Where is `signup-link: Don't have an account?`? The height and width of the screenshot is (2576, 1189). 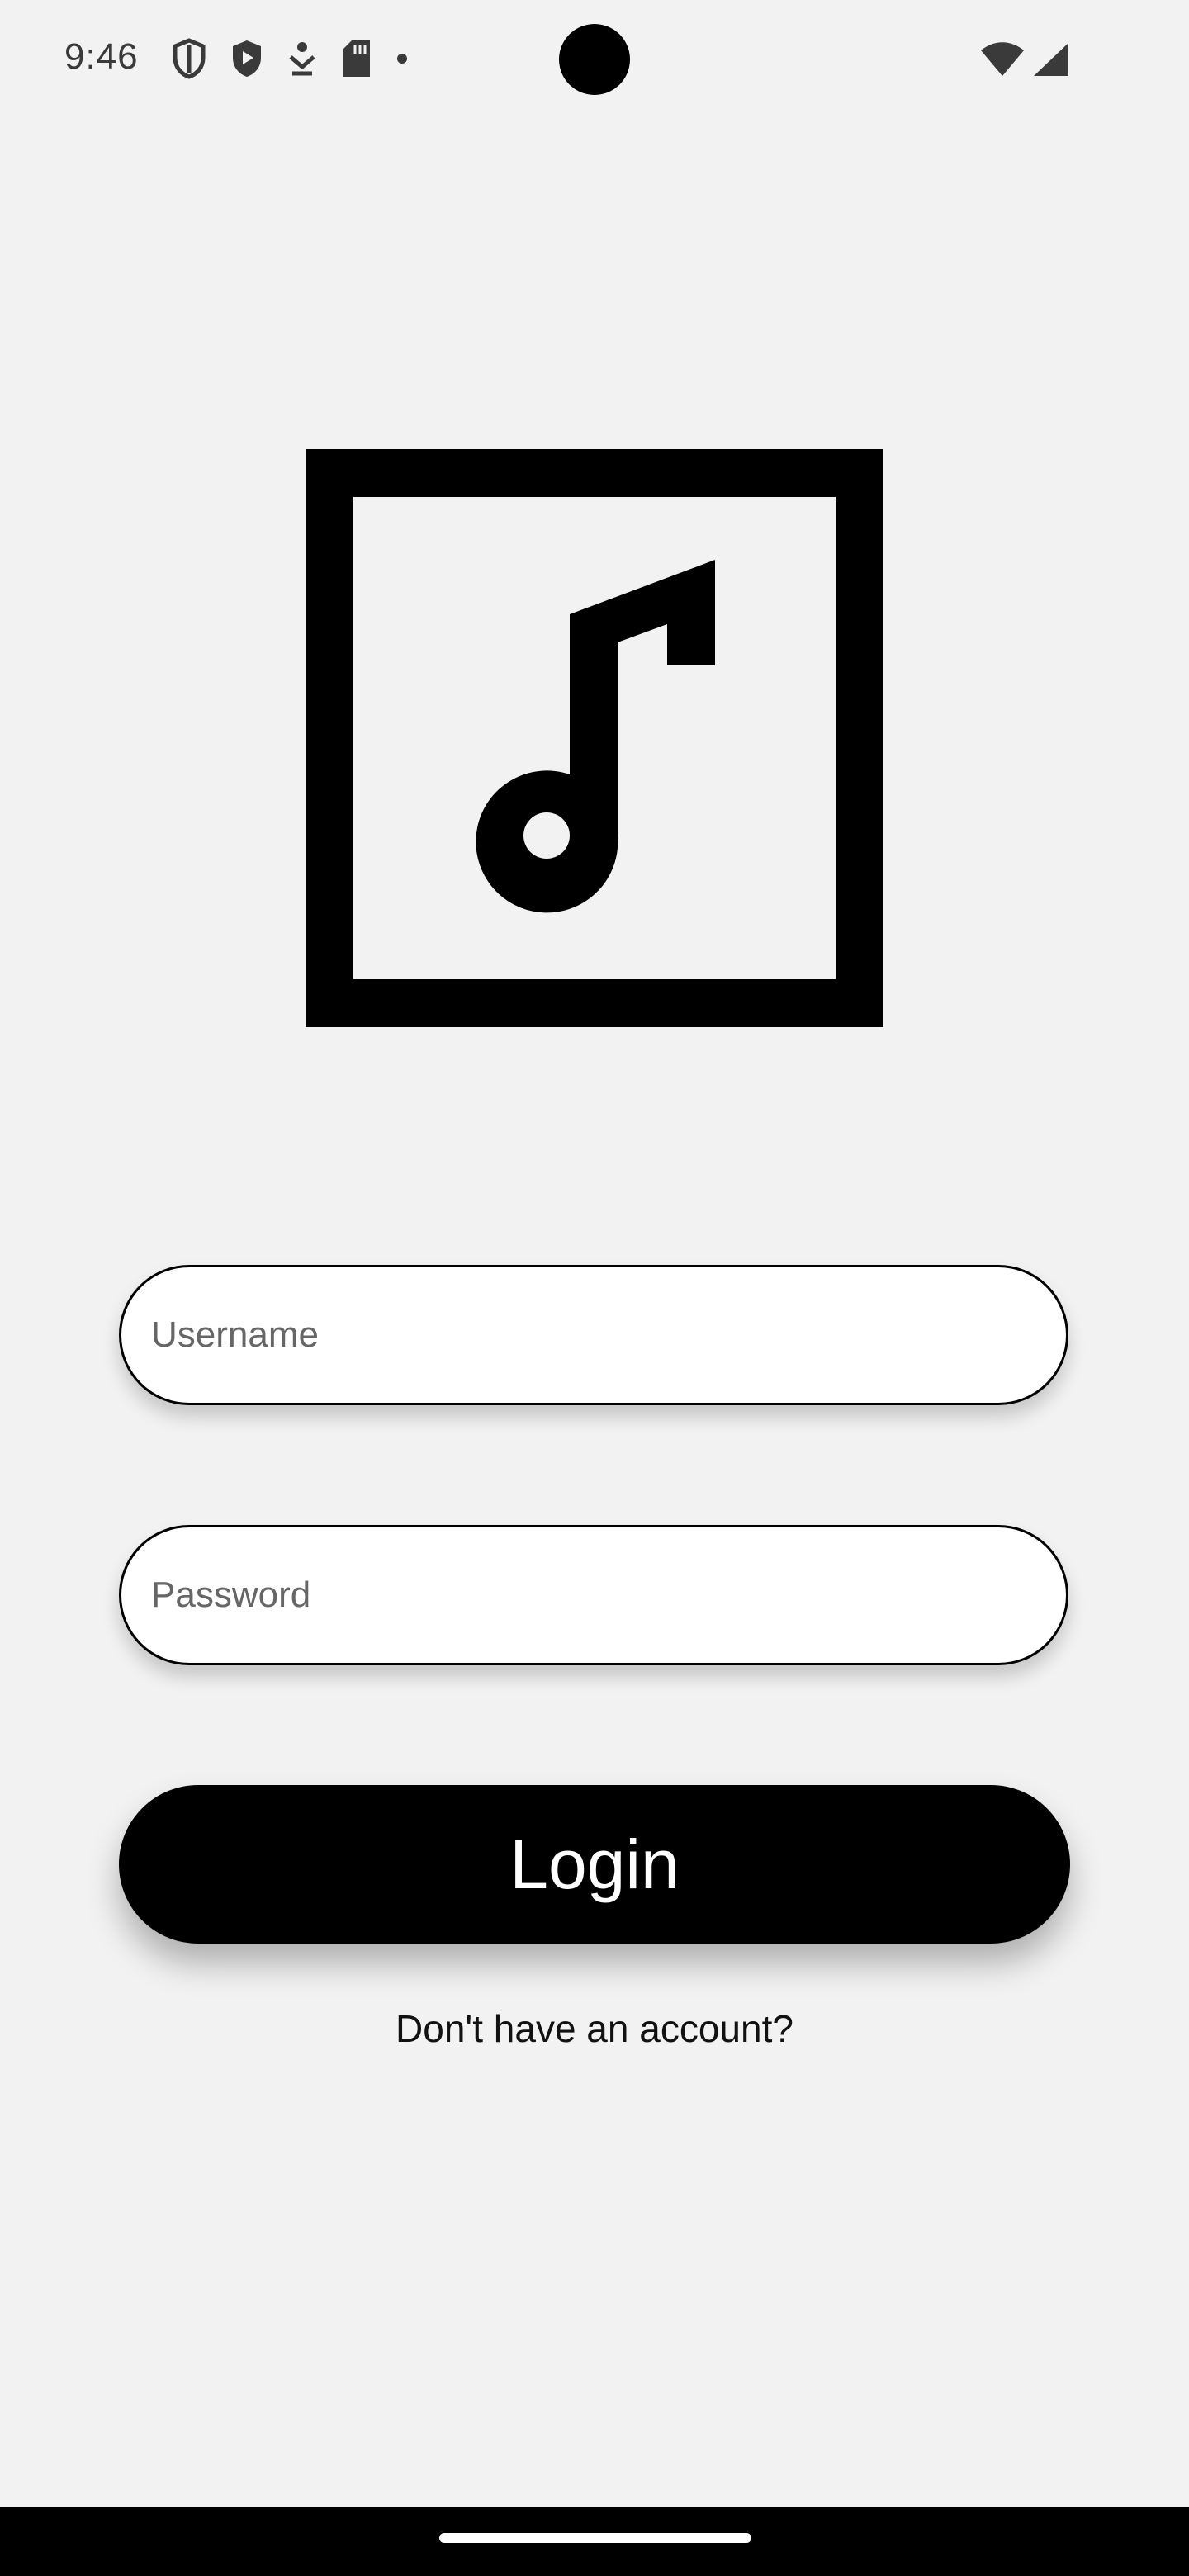
signup-link: Don't have an account? is located at coordinates (594, 2028).